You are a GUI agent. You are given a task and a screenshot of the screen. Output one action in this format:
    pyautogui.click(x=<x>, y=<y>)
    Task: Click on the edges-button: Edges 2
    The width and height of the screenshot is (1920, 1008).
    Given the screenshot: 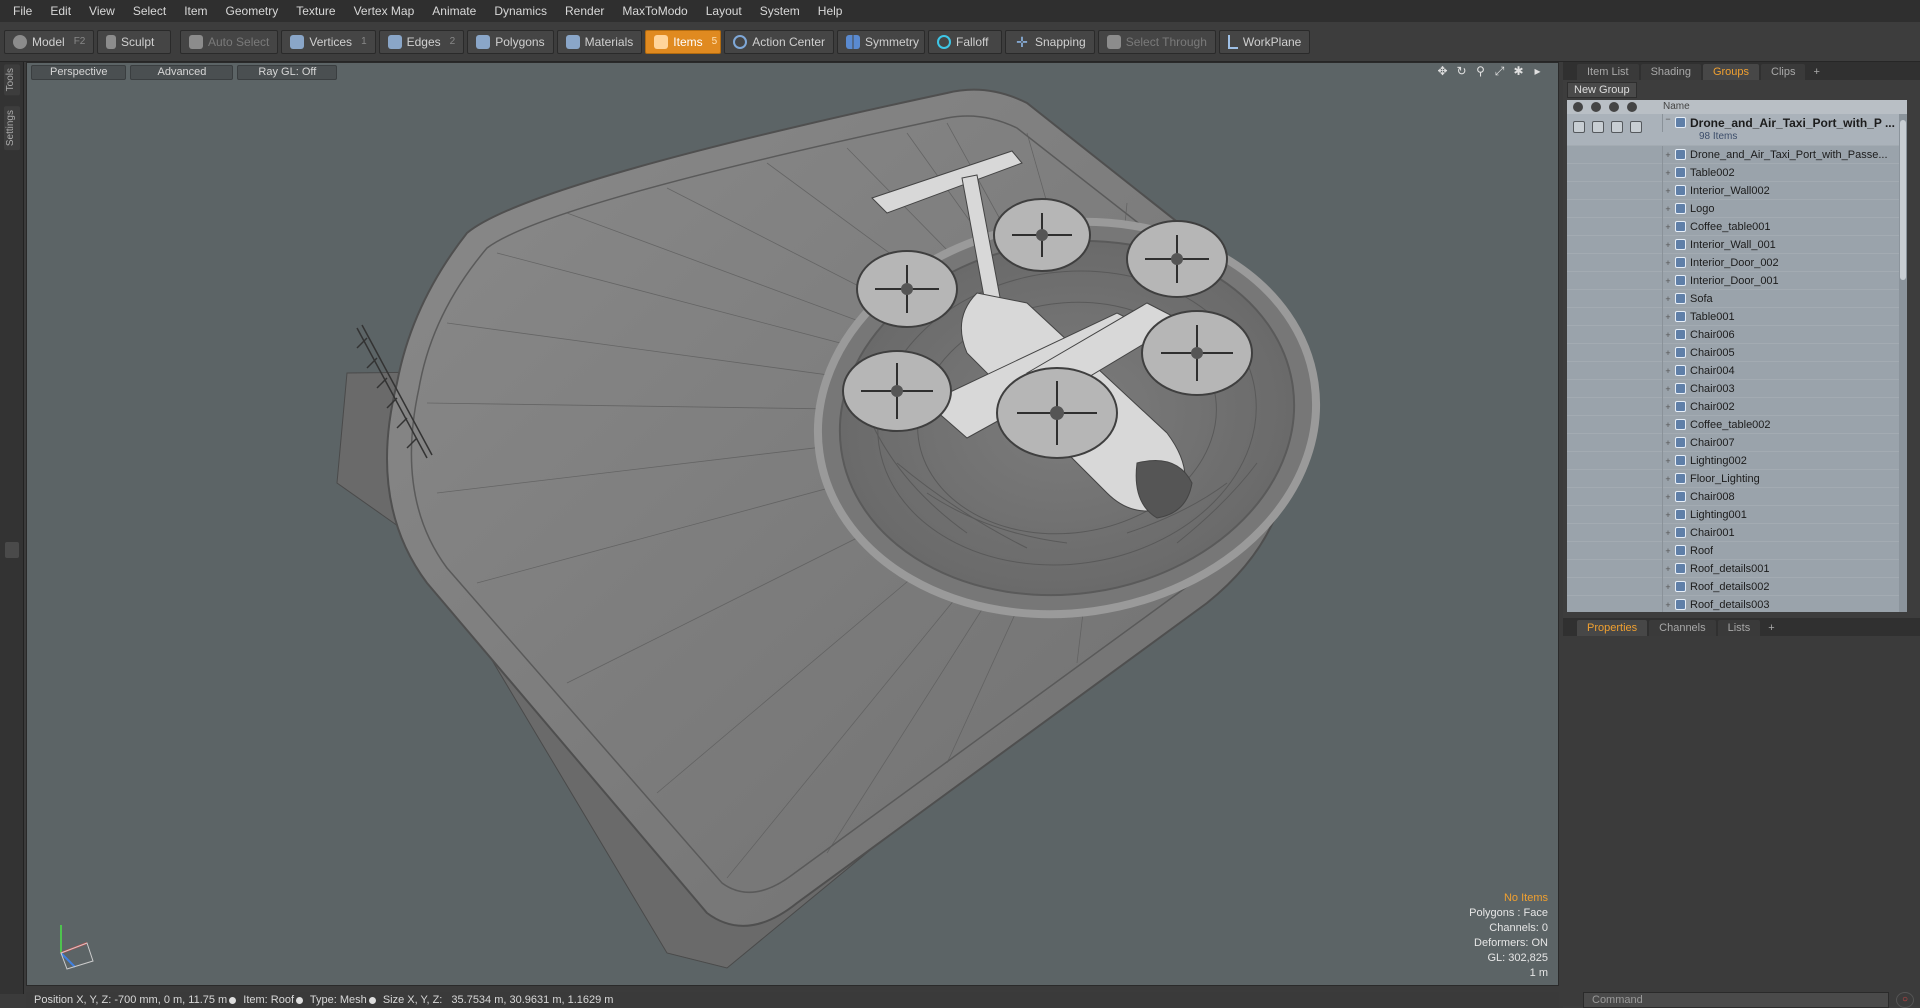 What is the action you would take?
    pyautogui.click(x=421, y=41)
    